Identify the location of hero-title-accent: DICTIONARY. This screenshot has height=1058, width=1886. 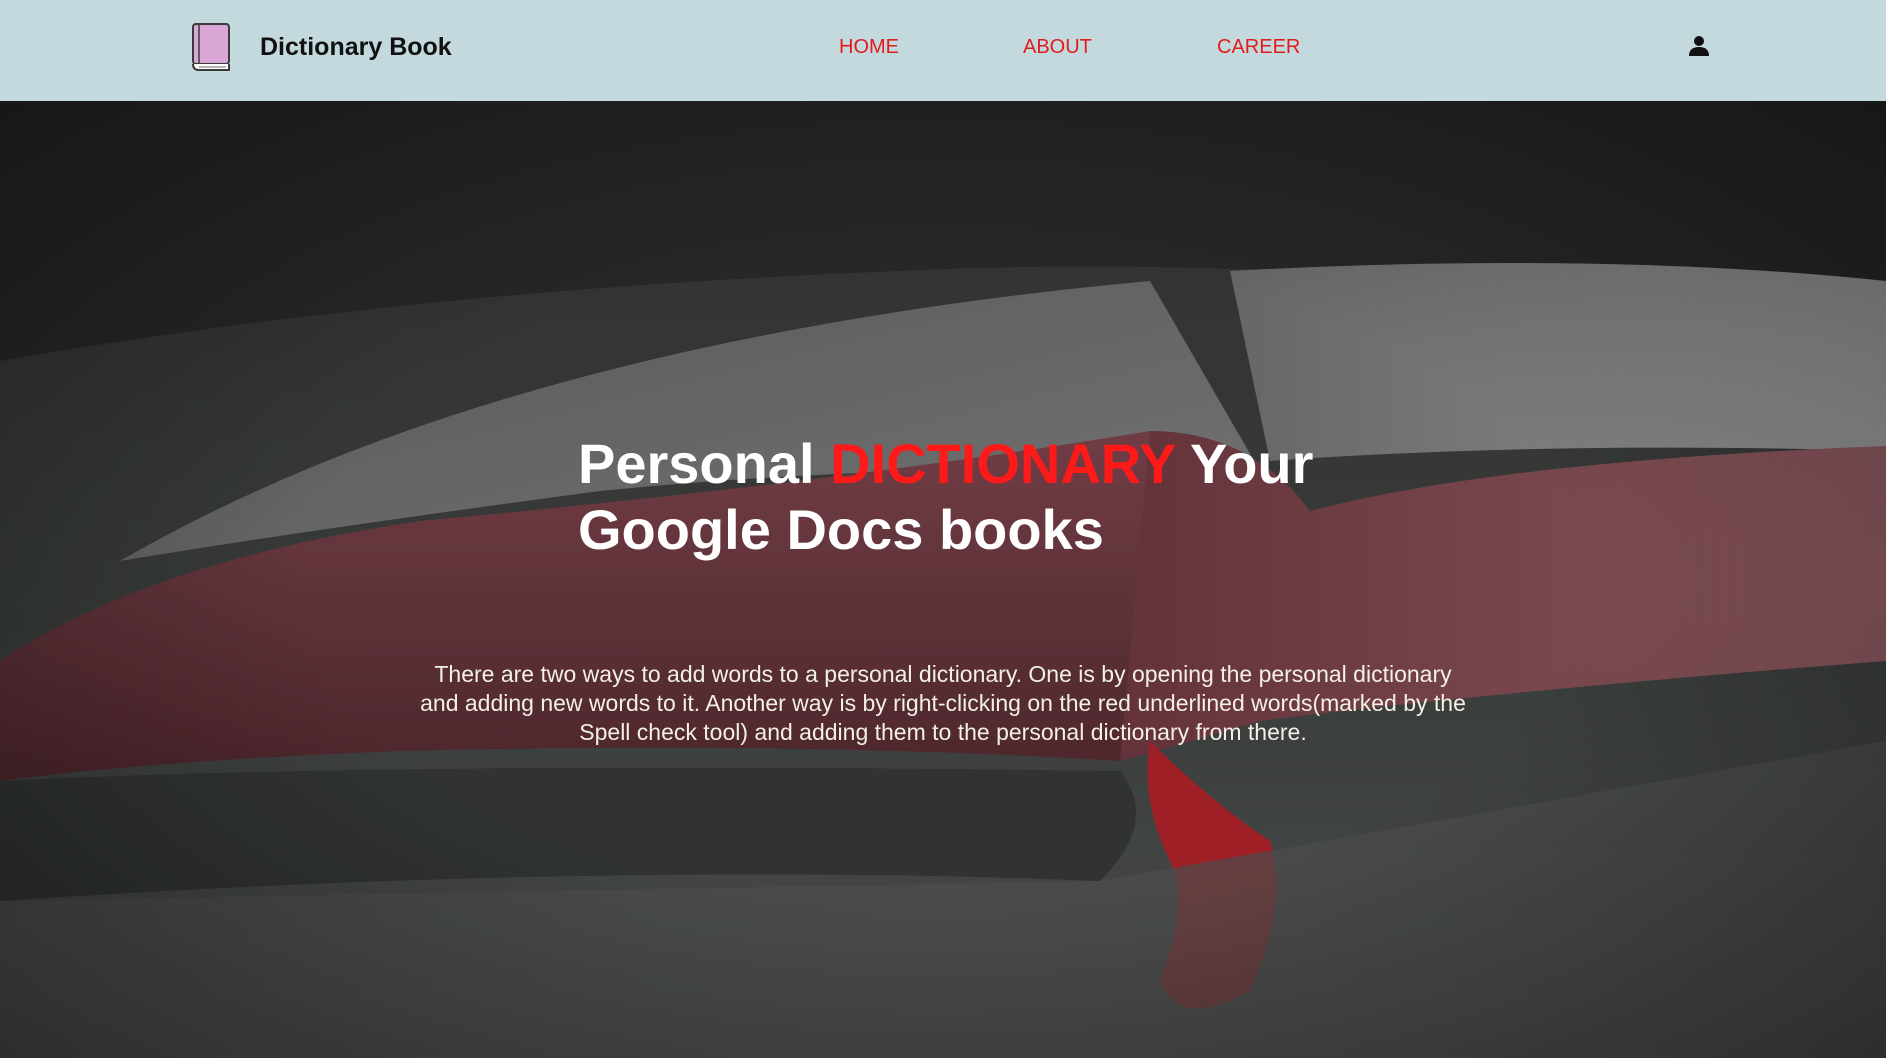
(1003, 463).